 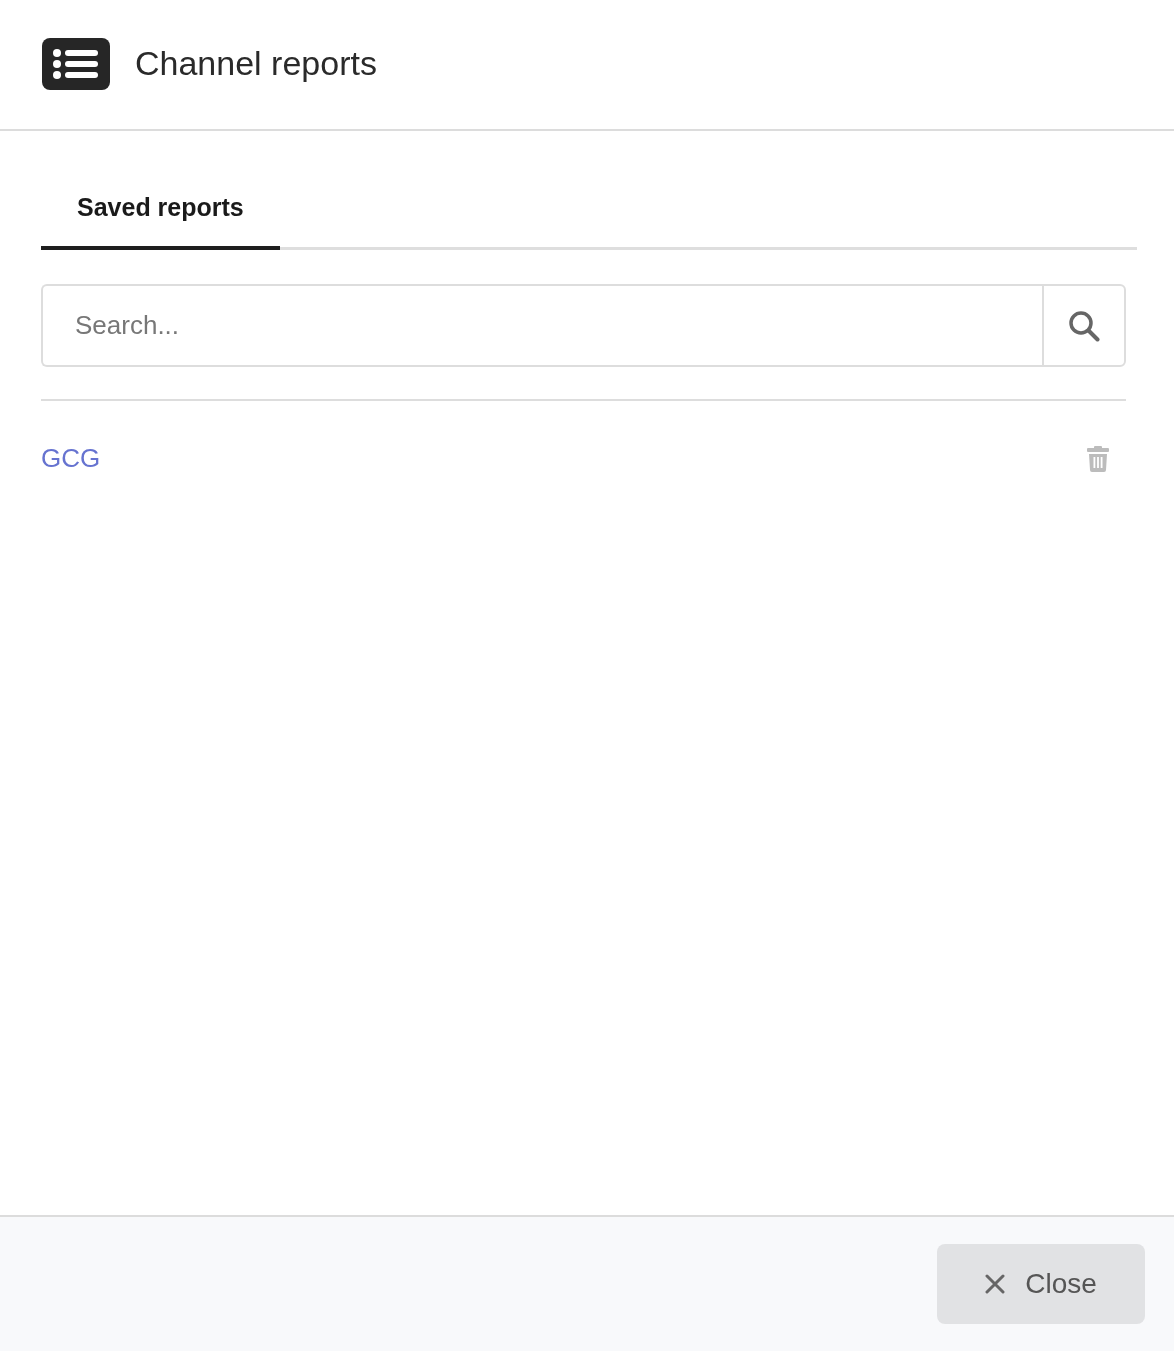 What do you see at coordinates (76, 63) in the screenshot?
I see `list-icon` at bounding box center [76, 63].